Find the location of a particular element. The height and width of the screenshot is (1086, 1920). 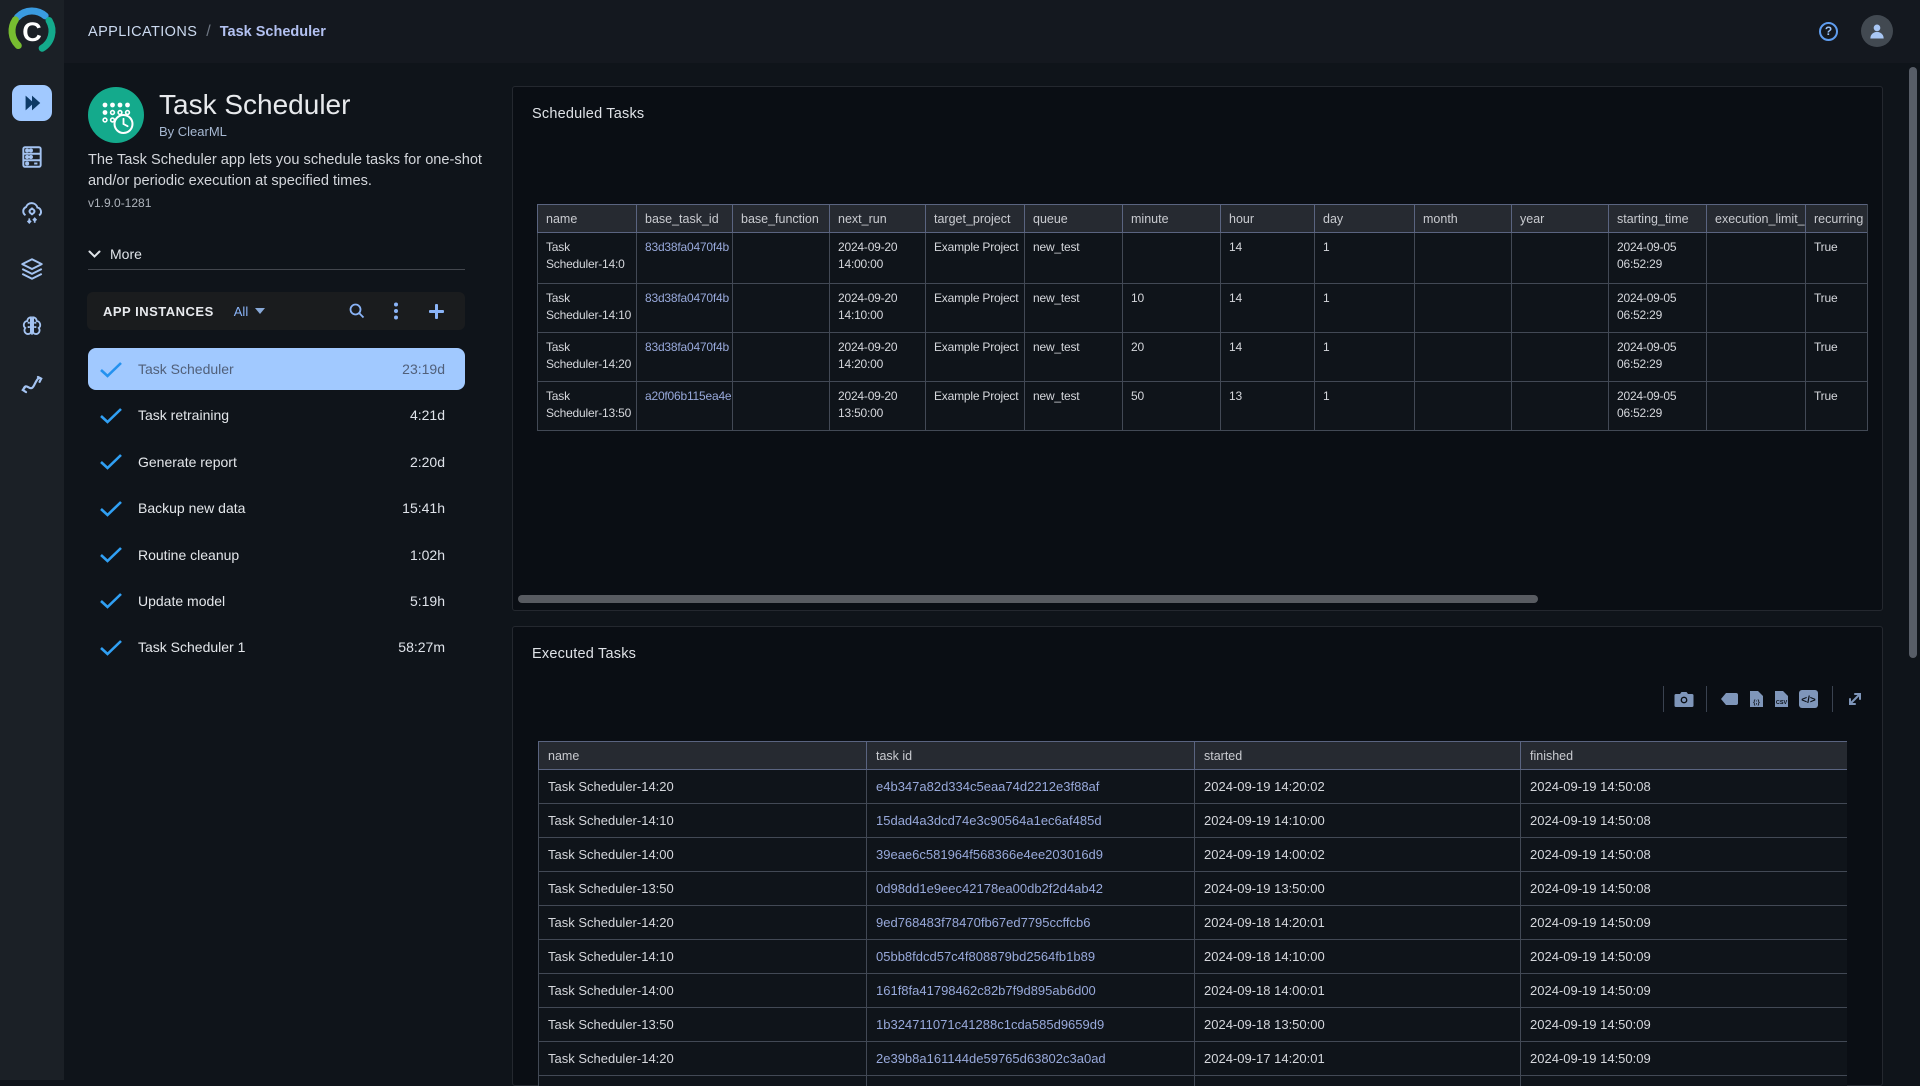

plot-toolbar: {;} CSV </> is located at coordinates (1763, 699).